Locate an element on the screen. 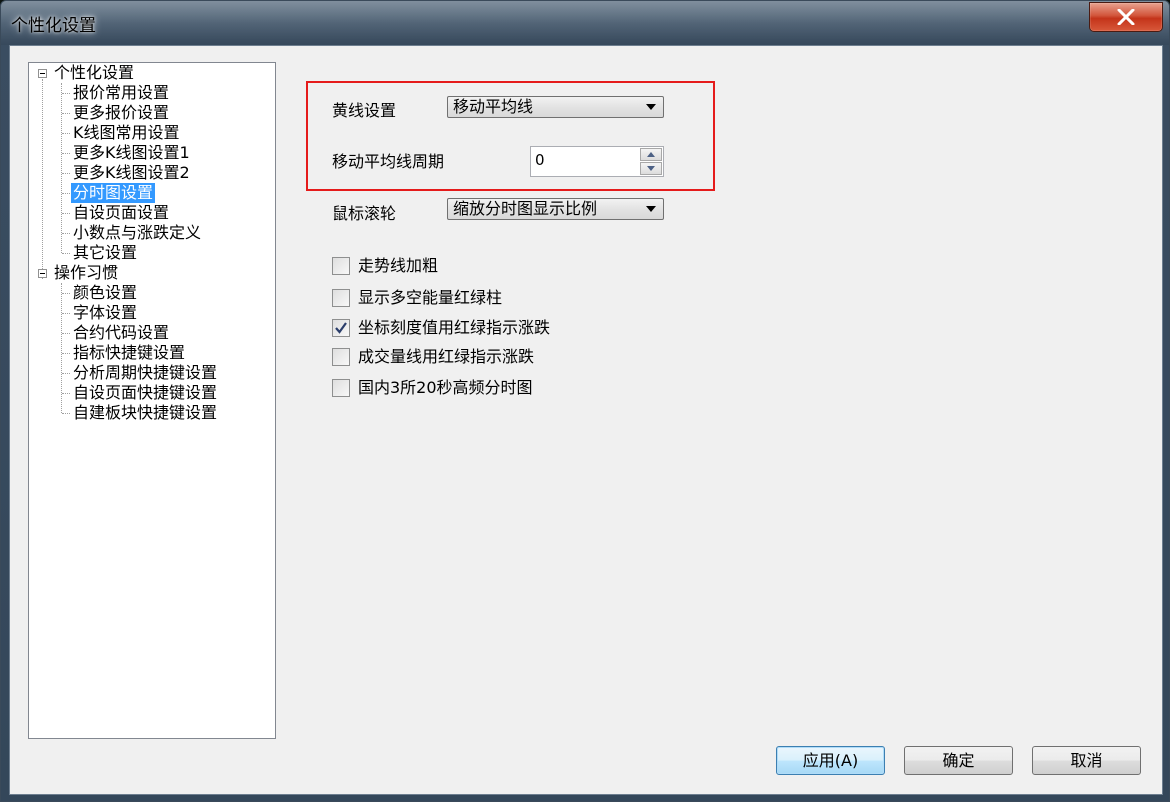  tree-item-label-selected: 分时图设置 is located at coordinates (113, 193).